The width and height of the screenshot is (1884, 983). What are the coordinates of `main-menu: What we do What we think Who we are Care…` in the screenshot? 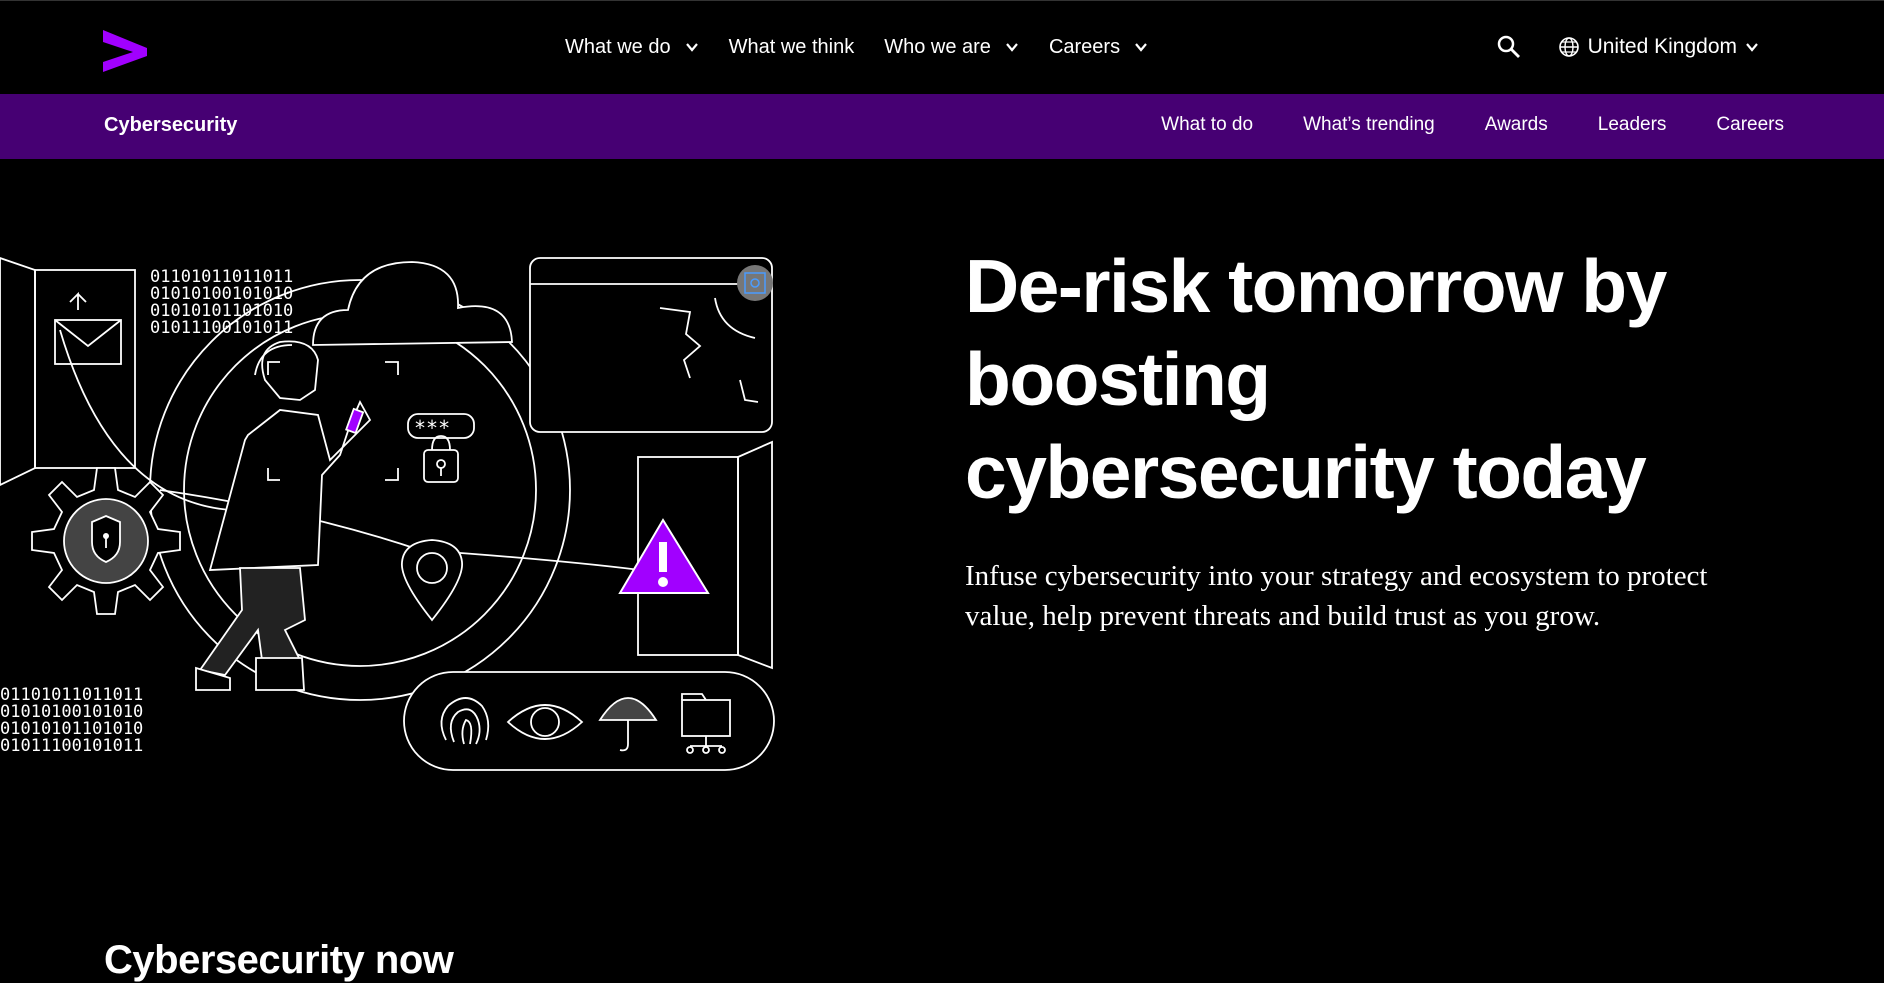 It's located at (871, 47).